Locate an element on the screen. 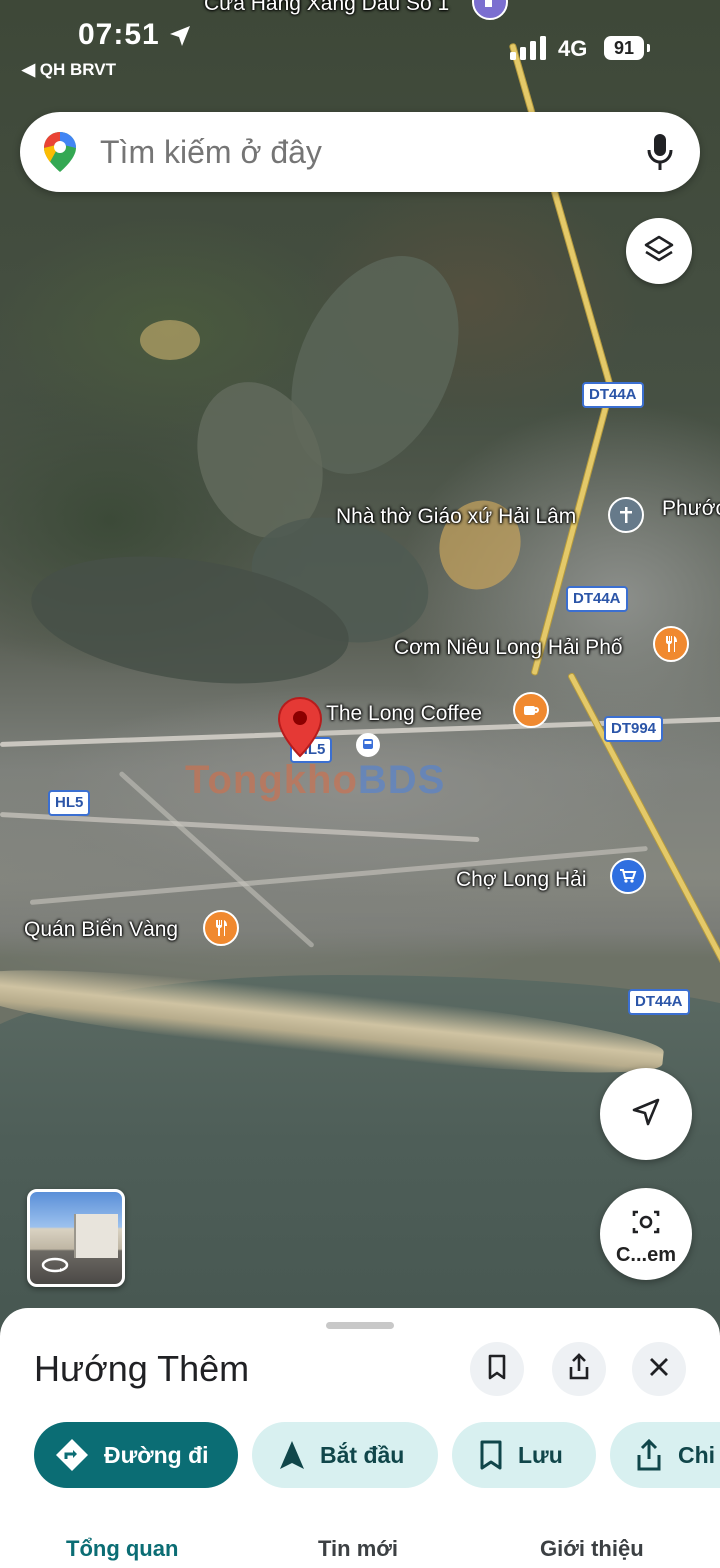 This screenshot has width=720, height=1568. road-shield-hl5: HL5 is located at coordinates (69, 803).